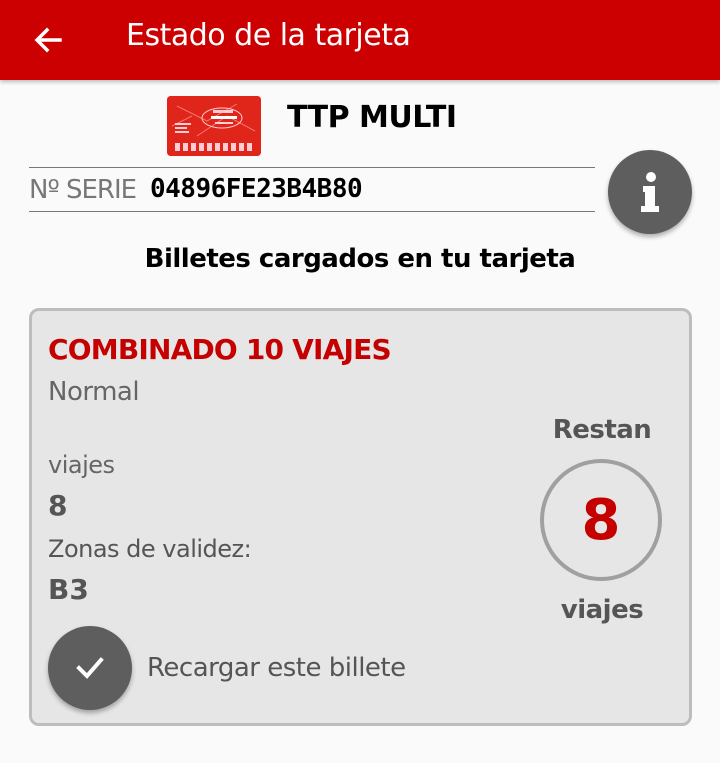 Image resolution: width=720 pixels, height=763 pixels. I want to click on info-button, so click(650, 192).